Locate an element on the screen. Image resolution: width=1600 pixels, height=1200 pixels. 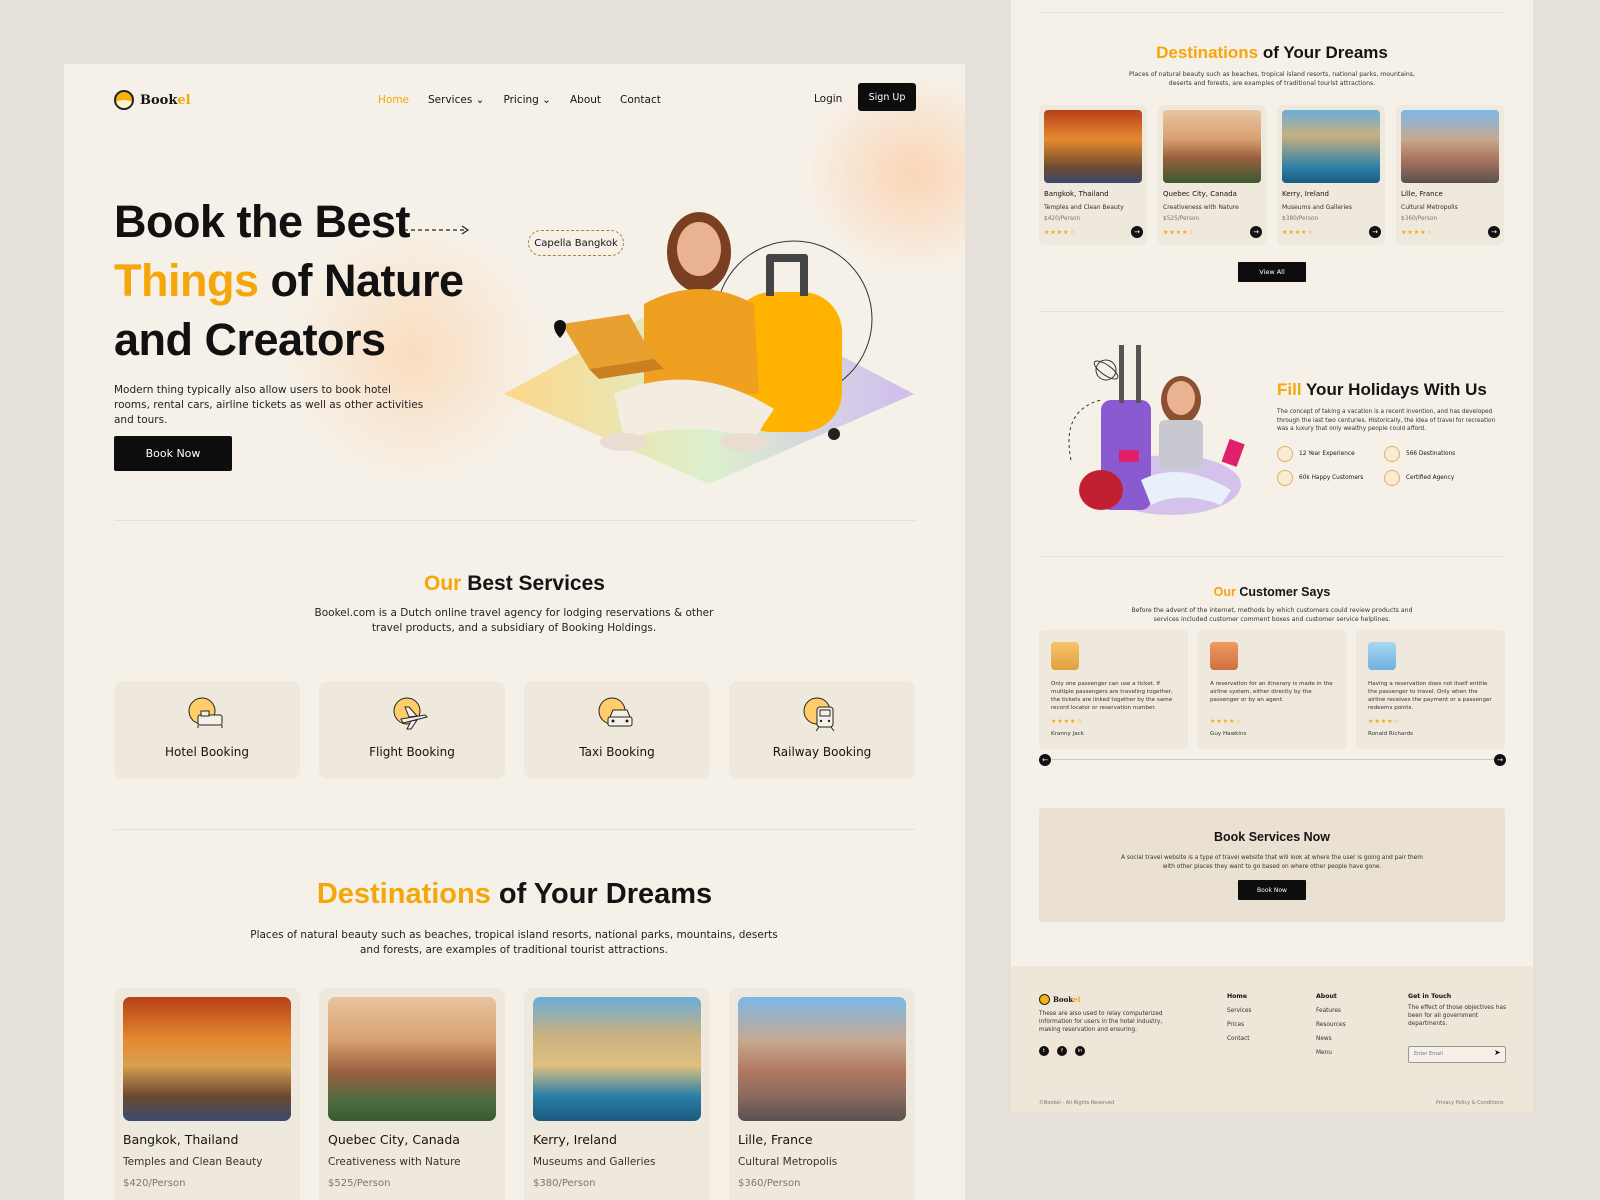
twitter-icon: t is located at coordinates (1044, 1051).